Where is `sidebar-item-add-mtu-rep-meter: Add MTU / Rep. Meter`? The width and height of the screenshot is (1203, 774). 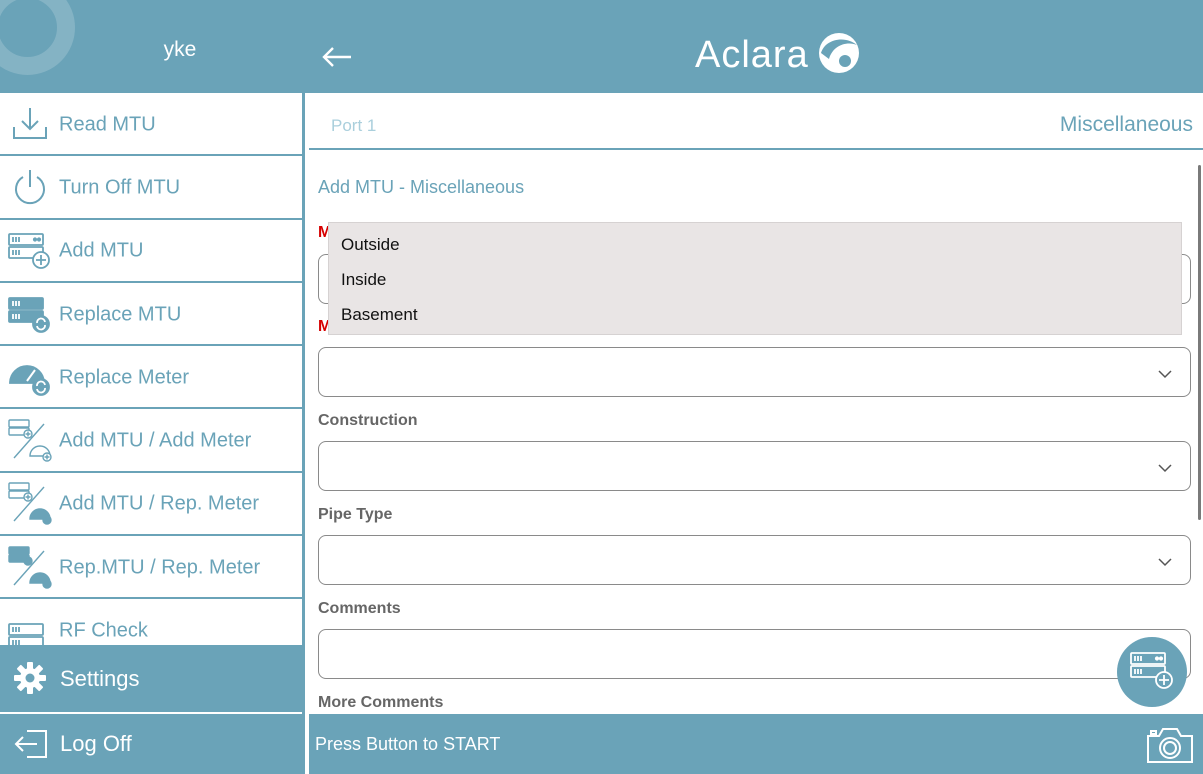
sidebar-item-add-mtu-rep-meter: Add MTU / Rep. Meter is located at coordinates (152, 505).